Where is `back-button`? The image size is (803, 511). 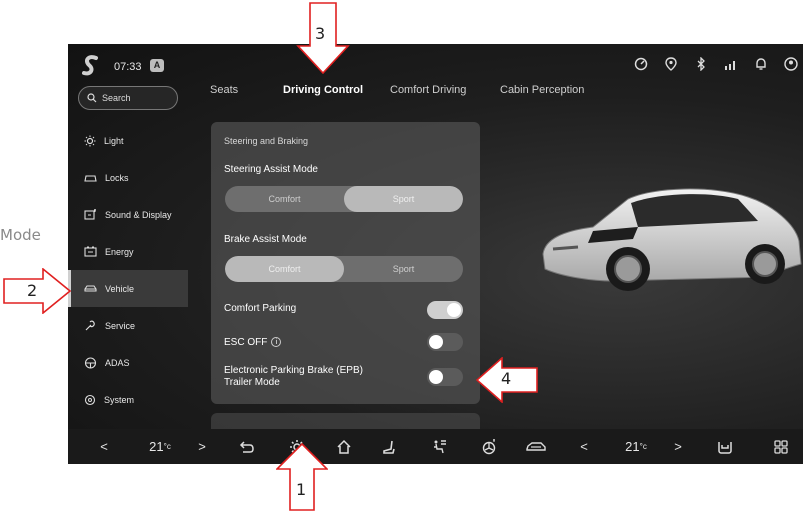 back-button is located at coordinates (247, 446).